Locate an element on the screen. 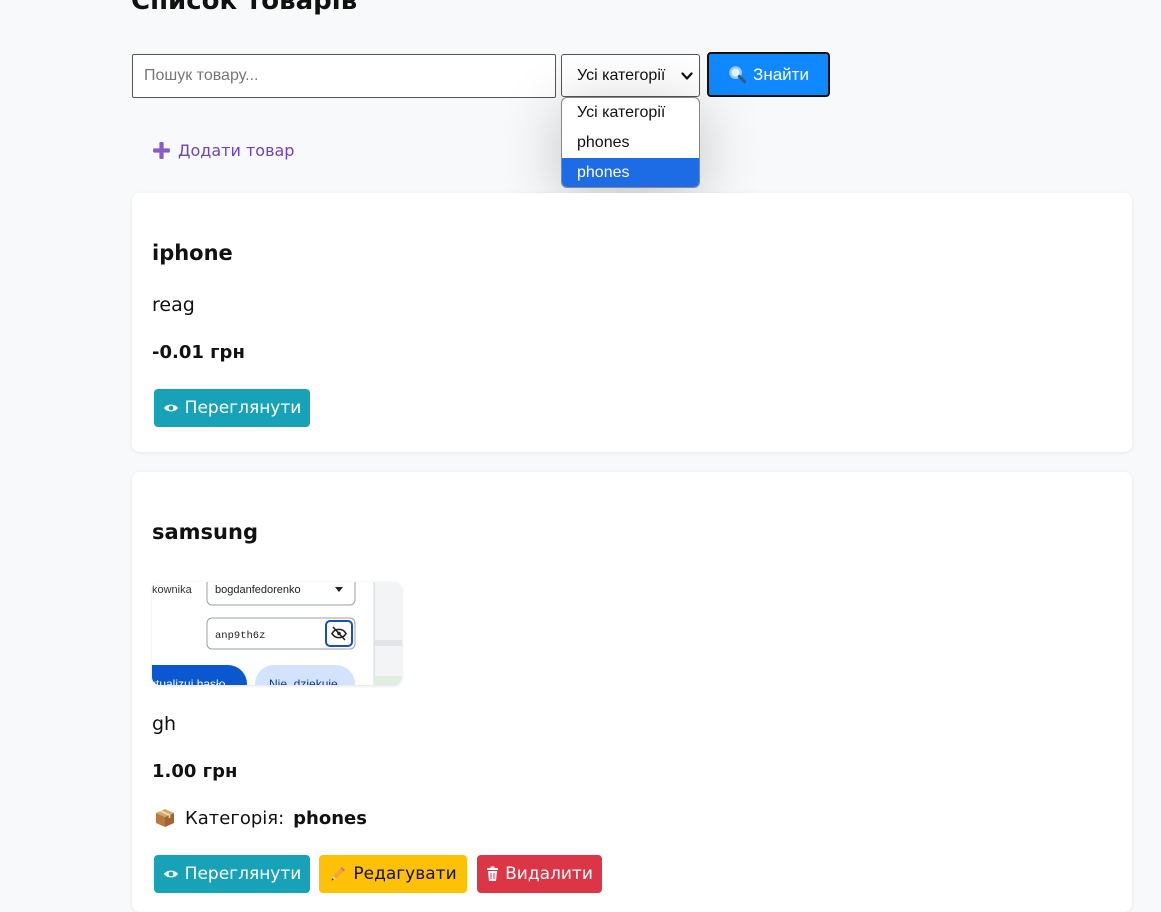  product-price: 1.00 грн is located at coordinates (195, 771).